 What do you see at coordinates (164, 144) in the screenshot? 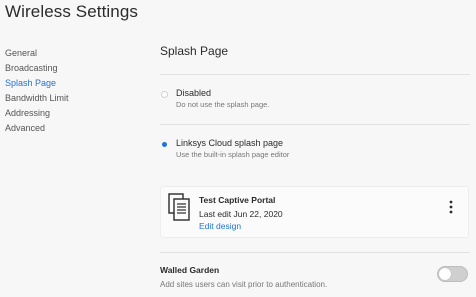
I see `radio-linksys-cloud` at bounding box center [164, 144].